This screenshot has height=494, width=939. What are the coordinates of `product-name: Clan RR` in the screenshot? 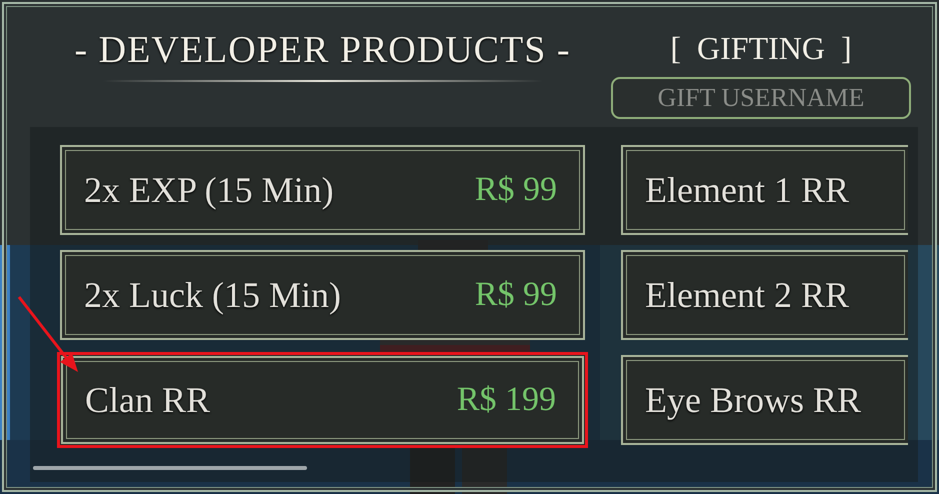 It's located at (147, 400).